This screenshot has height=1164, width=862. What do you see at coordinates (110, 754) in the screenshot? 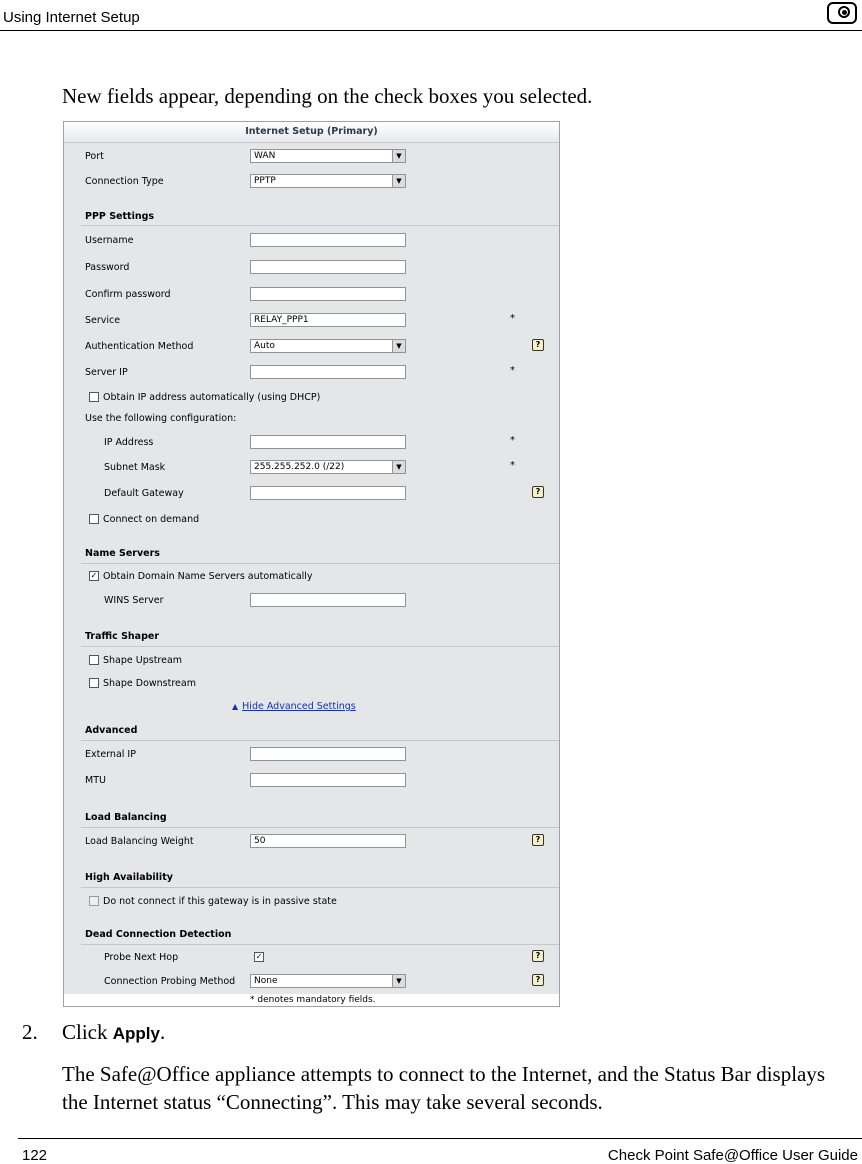
I see `external-ip-label: External IP` at bounding box center [110, 754].